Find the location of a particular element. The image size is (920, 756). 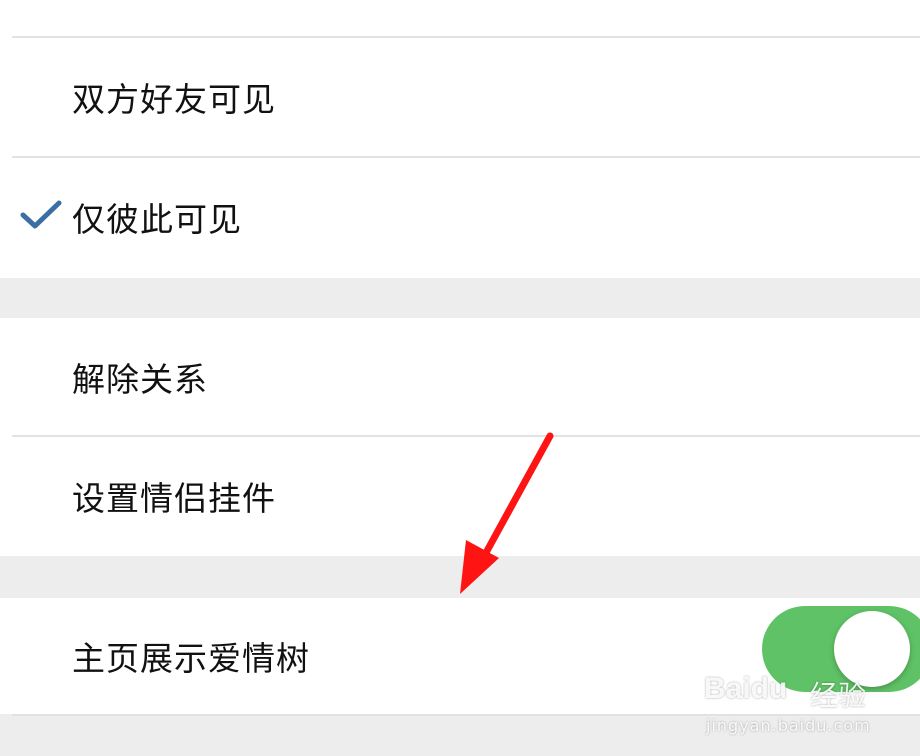

item-label: 主页展示爱情树 is located at coordinates (191, 658).